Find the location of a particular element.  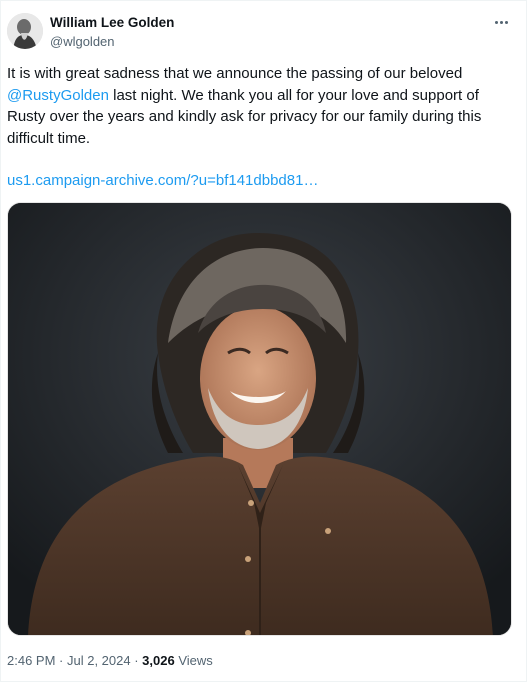

author-block: William Lee Golden @wlgolden is located at coordinates (112, 32).